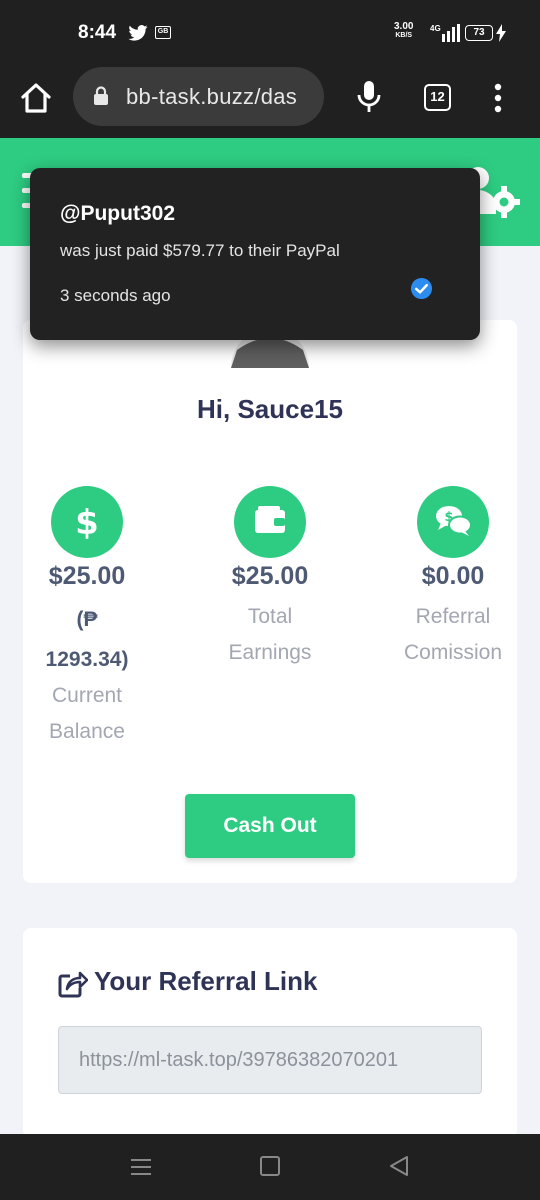 The image size is (540, 1200). I want to click on home-icon, so click(36, 98).